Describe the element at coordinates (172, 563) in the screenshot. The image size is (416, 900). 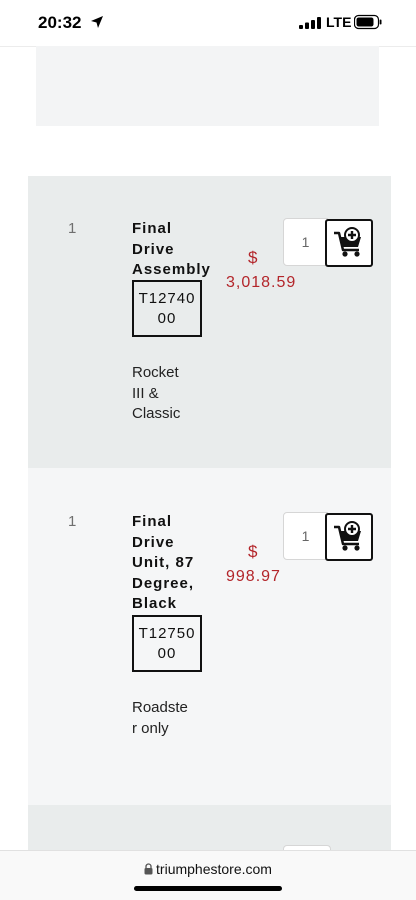
I see `product-name: Final Drive Unit, 87 Degree, Black` at that location.